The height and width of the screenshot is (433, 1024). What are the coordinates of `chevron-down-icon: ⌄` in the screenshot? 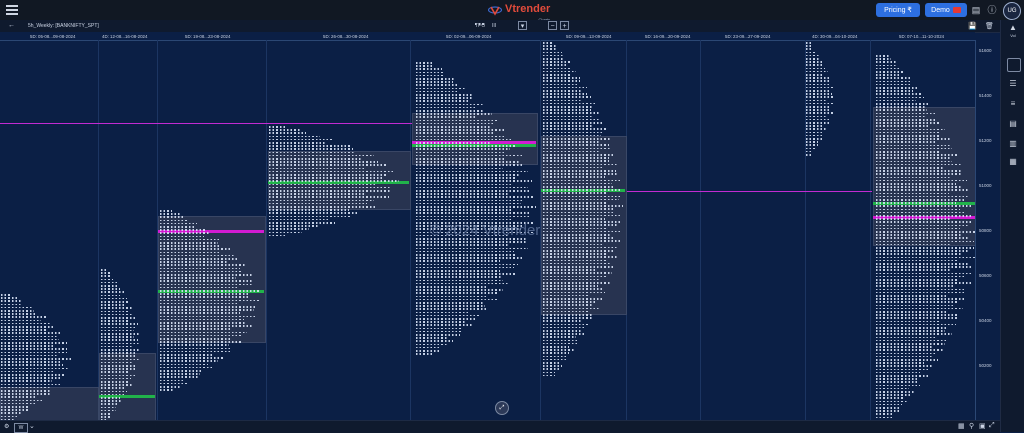 It's located at (32, 426).